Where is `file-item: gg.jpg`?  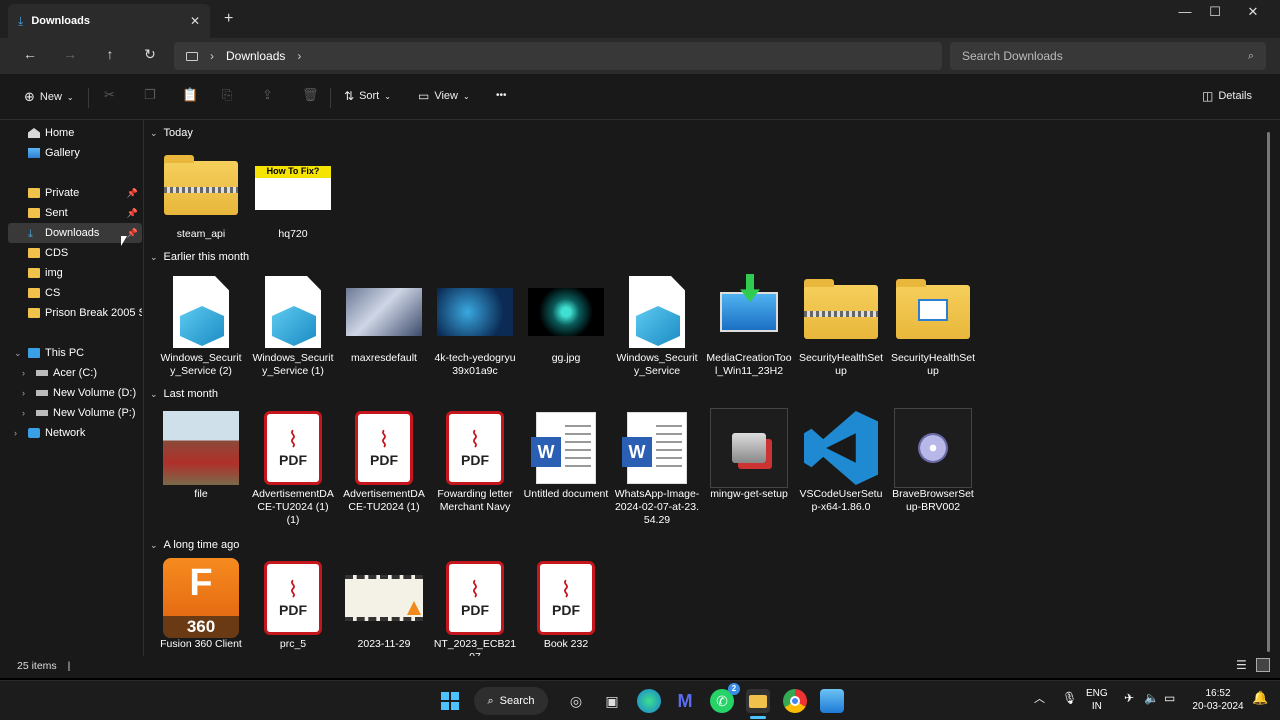
file-item: gg.jpg is located at coordinates (566, 319).